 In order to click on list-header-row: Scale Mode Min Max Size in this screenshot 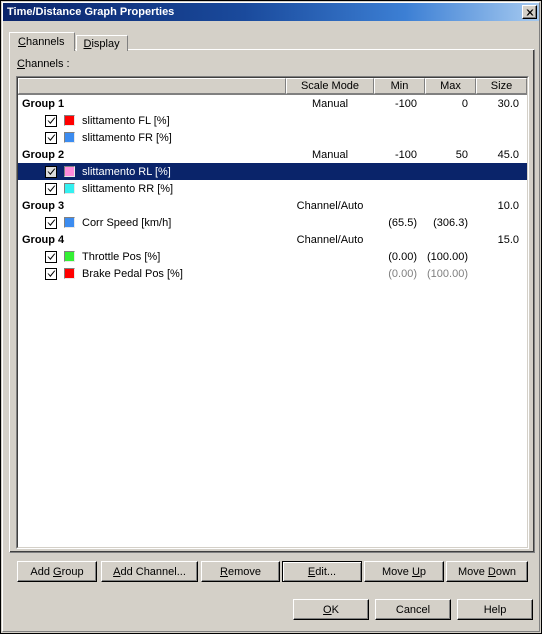, I will do `click(272, 86)`.